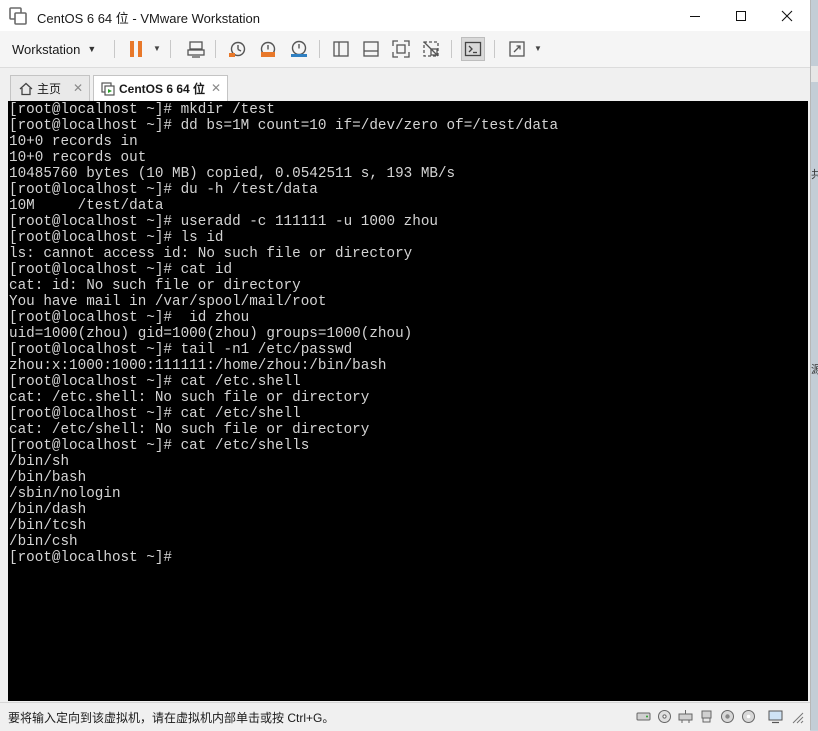 The image size is (818, 731). What do you see at coordinates (39, 462) in the screenshot?
I see `terminal-line: /bin/sh` at bounding box center [39, 462].